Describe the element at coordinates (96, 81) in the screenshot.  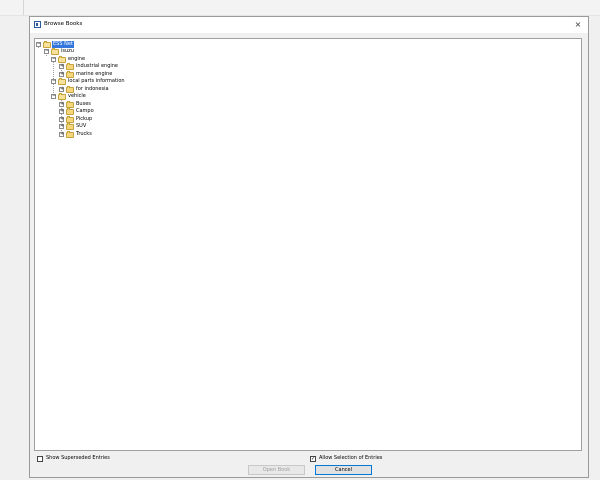
I see `tree-node-label: local parts information` at that location.